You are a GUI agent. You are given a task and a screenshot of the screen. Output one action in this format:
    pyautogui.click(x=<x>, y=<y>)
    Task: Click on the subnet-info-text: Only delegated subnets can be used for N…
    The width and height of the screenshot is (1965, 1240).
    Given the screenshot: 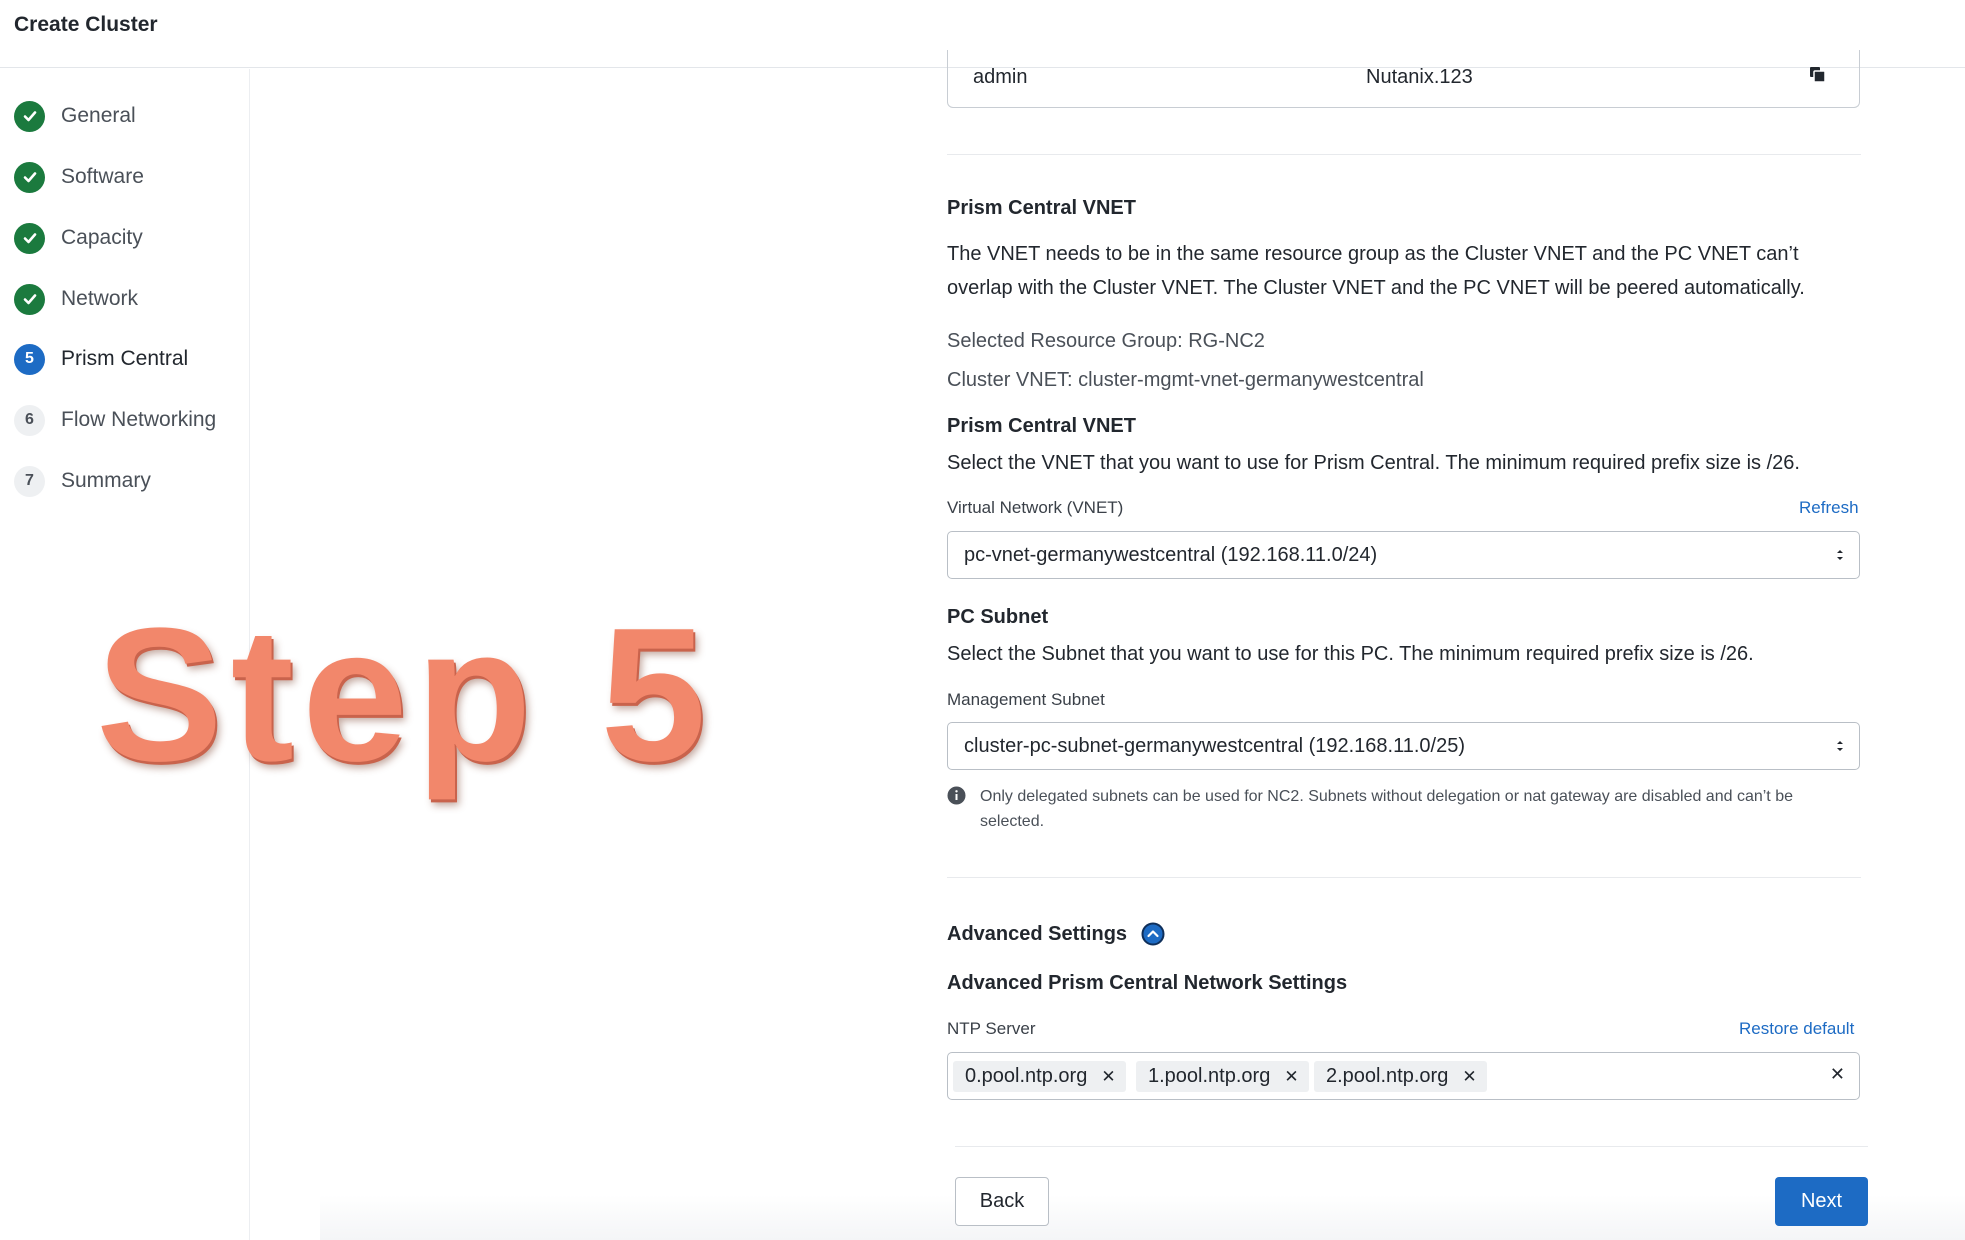 What is the action you would take?
    pyautogui.click(x=1386, y=809)
    